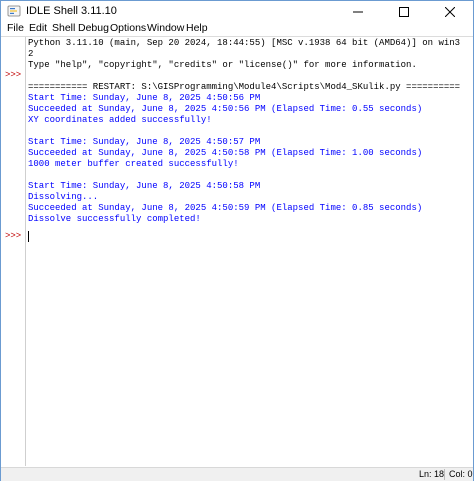 This screenshot has height=481, width=474. I want to click on shell-line: Dissolve successfully completed!, so click(114, 219).